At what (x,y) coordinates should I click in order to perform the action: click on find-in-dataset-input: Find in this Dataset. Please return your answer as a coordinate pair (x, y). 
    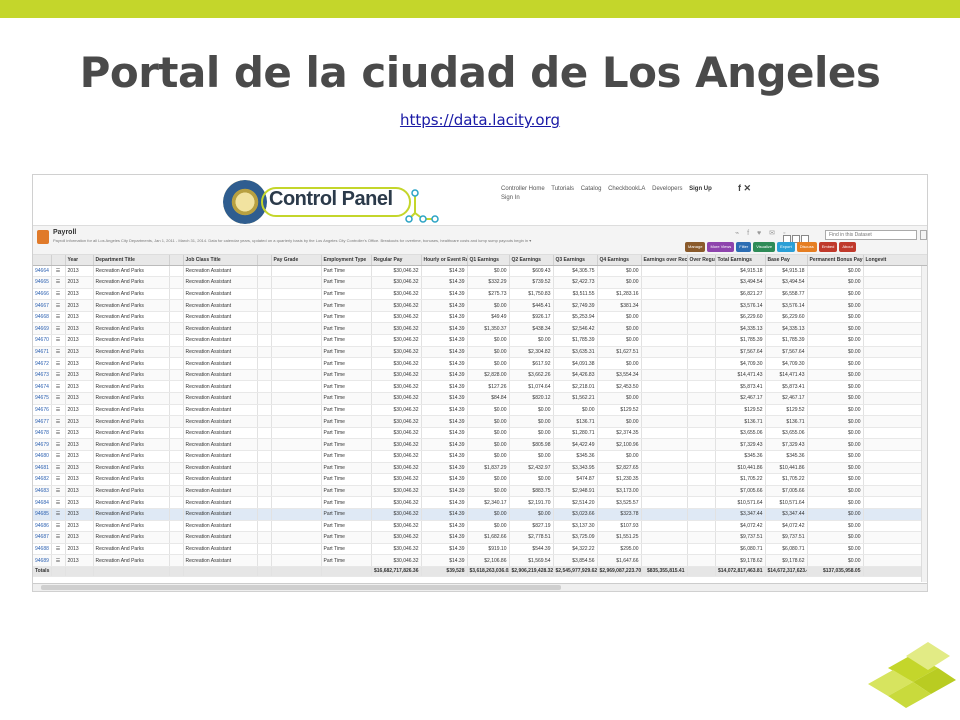
    Looking at the image, I should click on (871, 235).